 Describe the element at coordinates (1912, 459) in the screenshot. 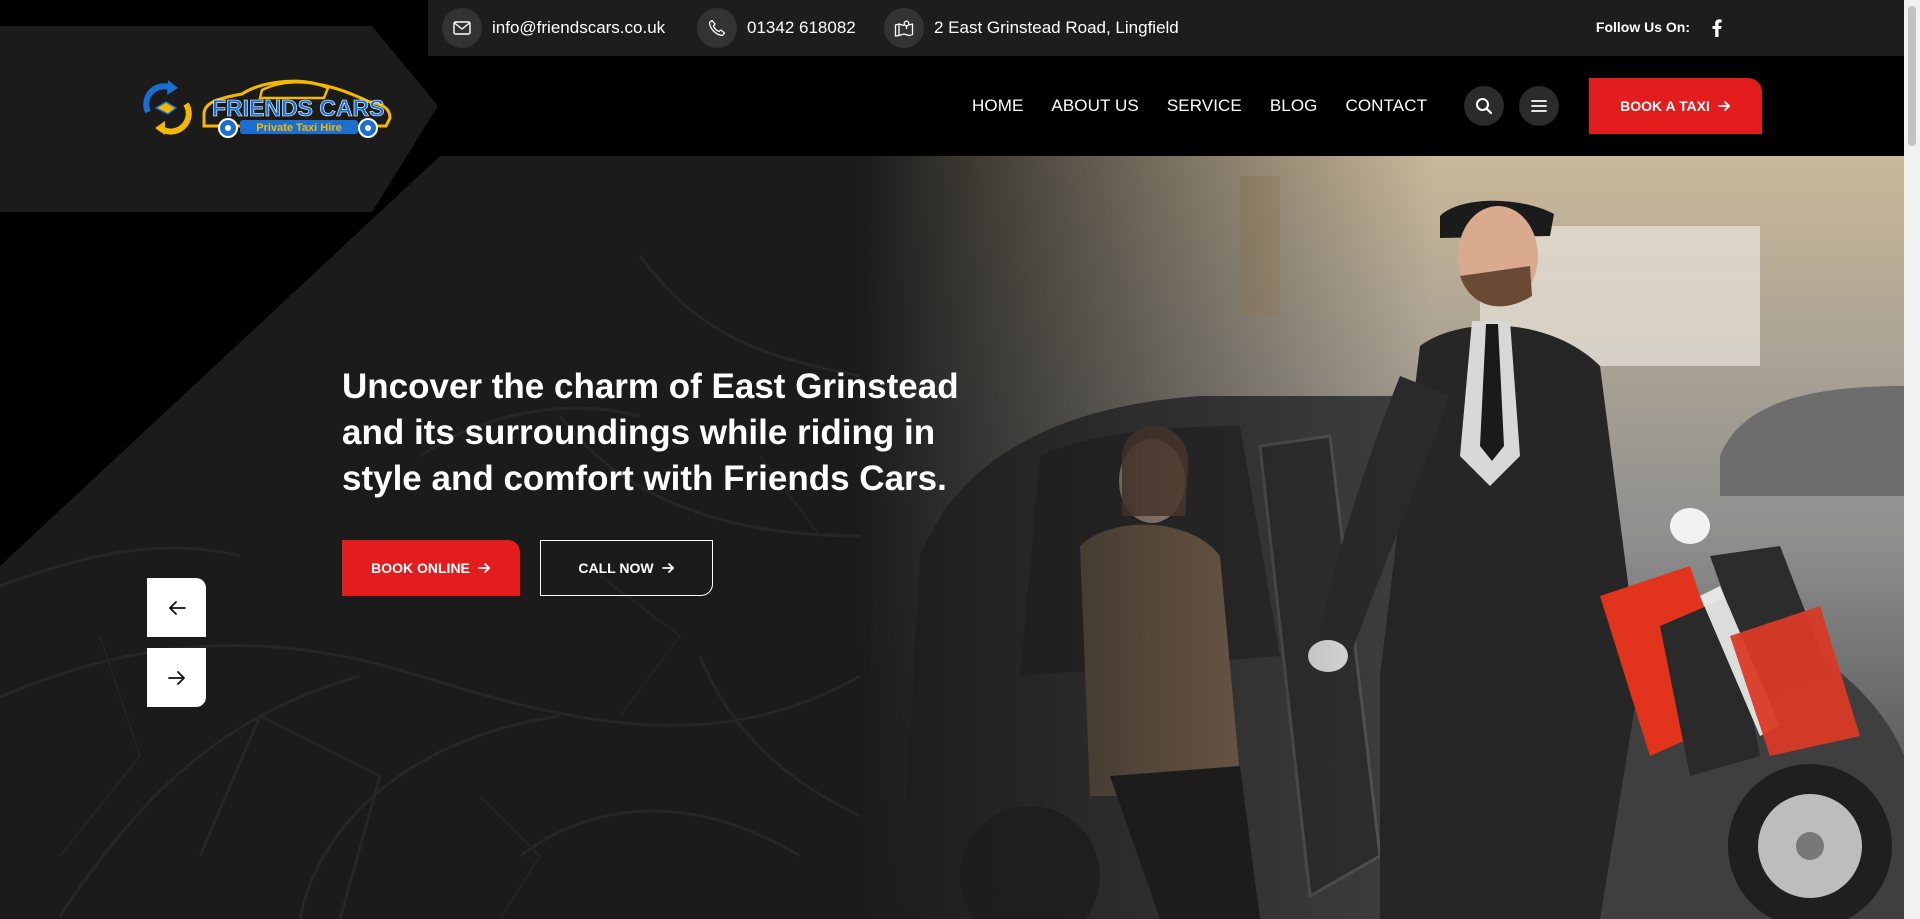

I see `page-scrollbar` at that location.